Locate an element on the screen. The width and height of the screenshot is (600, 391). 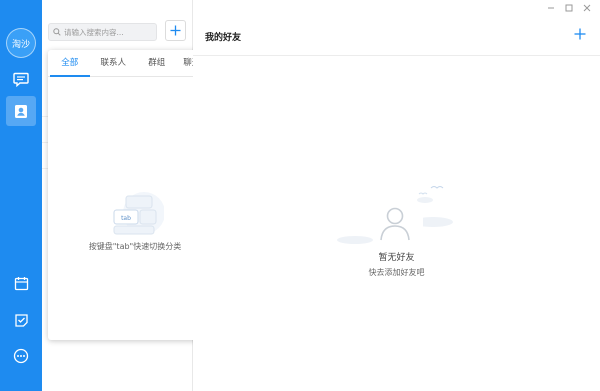
task-icon is located at coordinates (21, 320).